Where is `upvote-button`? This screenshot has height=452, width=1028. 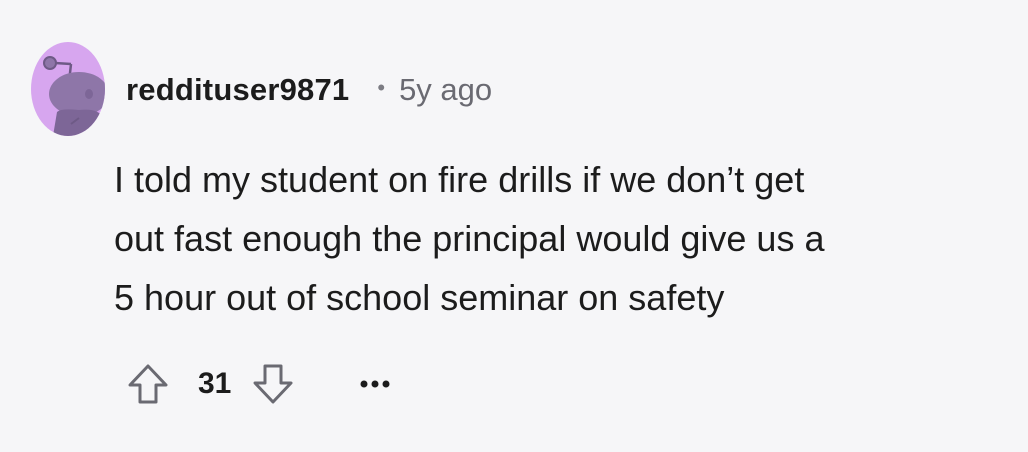
upvote-button is located at coordinates (148, 384).